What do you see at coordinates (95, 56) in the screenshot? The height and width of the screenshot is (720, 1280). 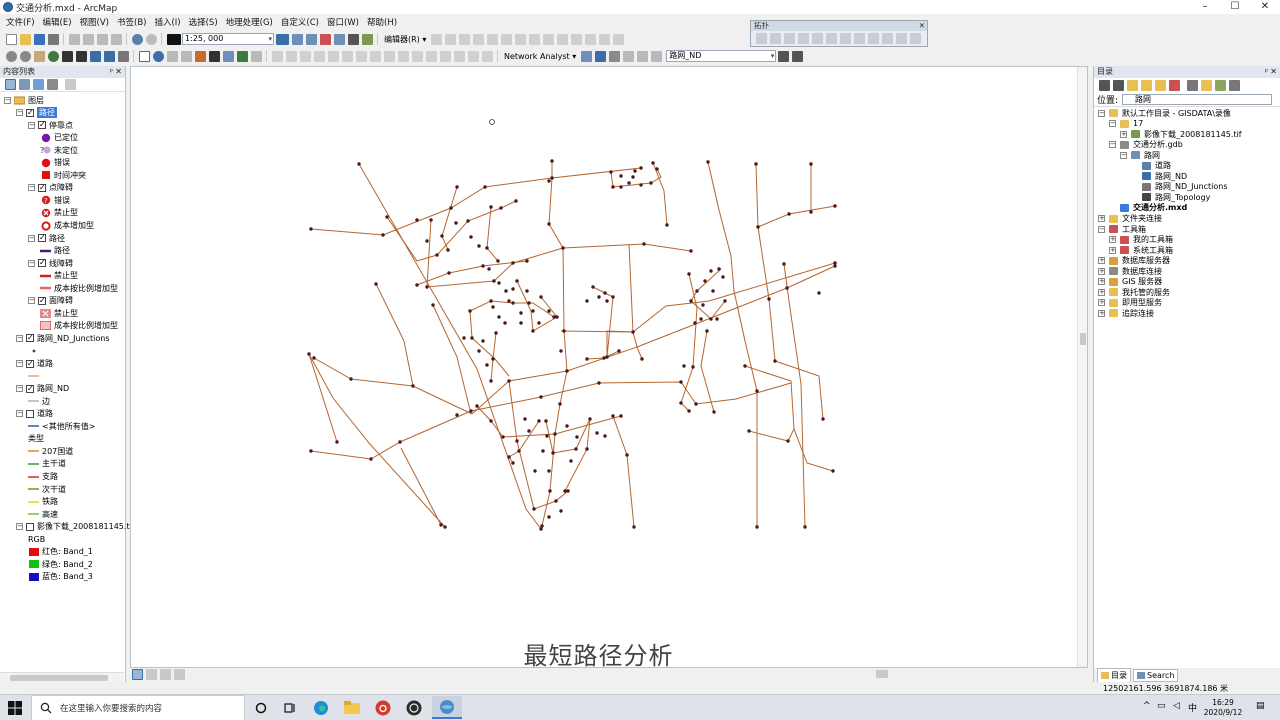 I see `back-extent-icon` at bounding box center [95, 56].